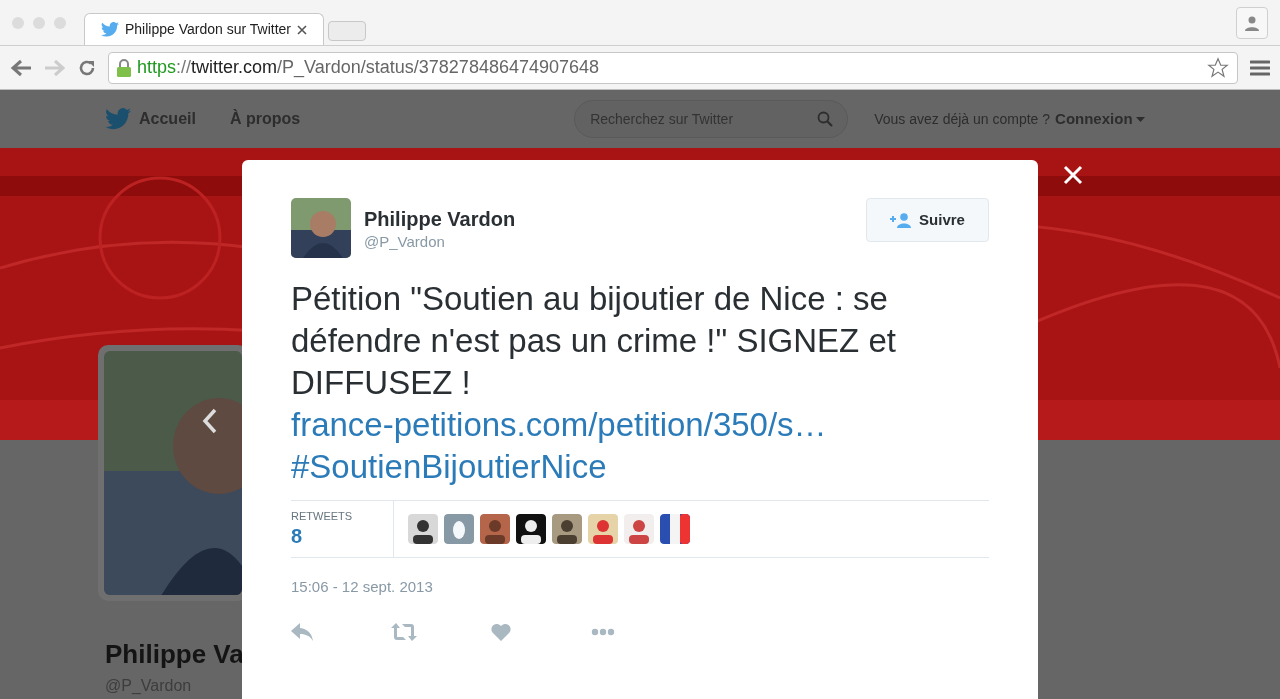  Describe the element at coordinates (87, 67) in the screenshot. I see `reload-icon` at that location.